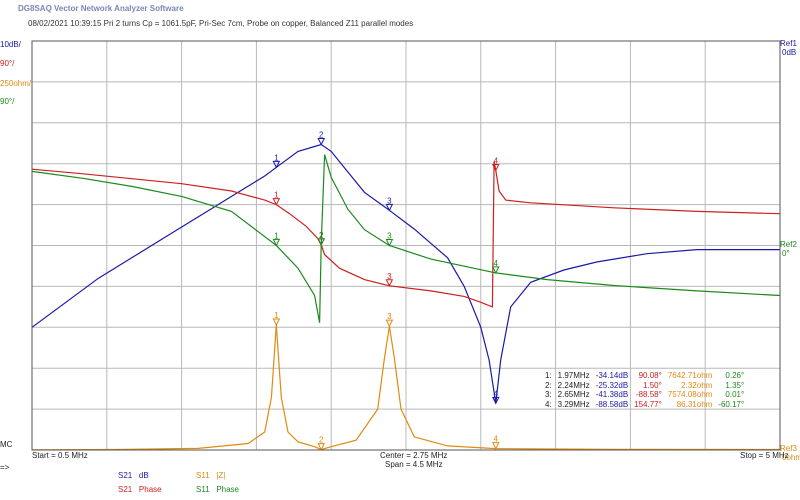 The image size is (800, 500). I want to click on marker-cell: 1.35°, so click(735, 385).